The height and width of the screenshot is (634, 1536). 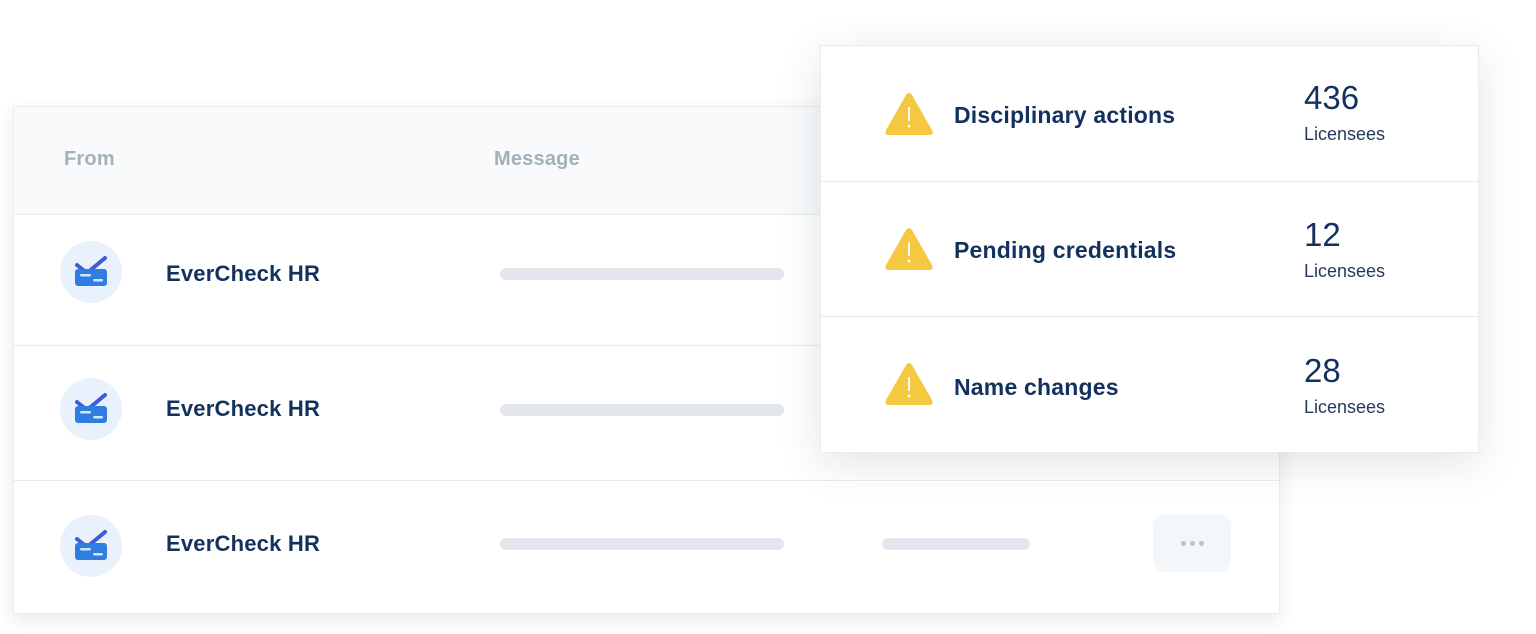 I want to click on secondary-placeholder, so click(x=956, y=544).